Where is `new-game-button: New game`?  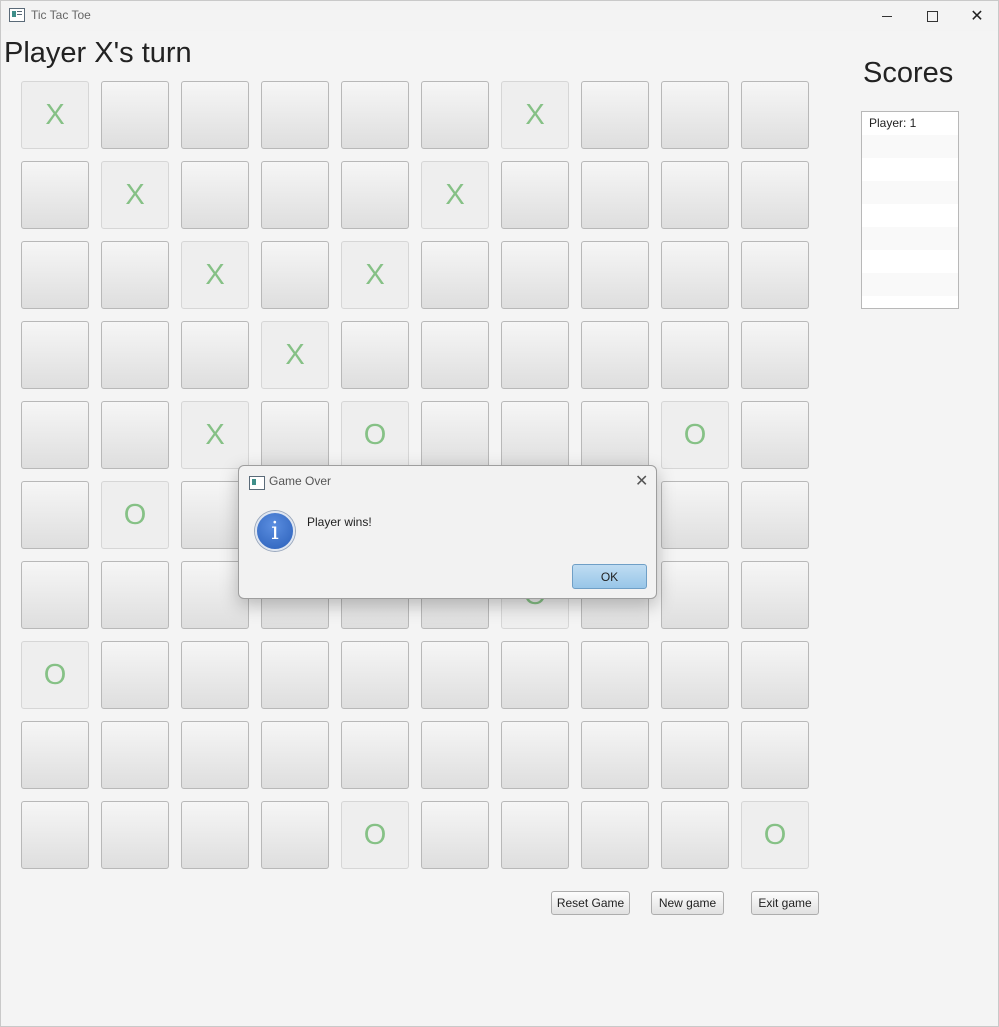
new-game-button: New game is located at coordinates (687, 903).